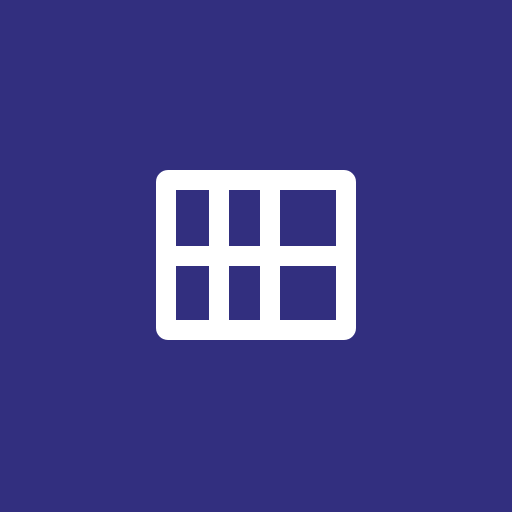 This screenshot has height=512, width=512. What do you see at coordinates (244, 256) in the screenshot?
I see `window-latch` at bounding box center [244, 256].